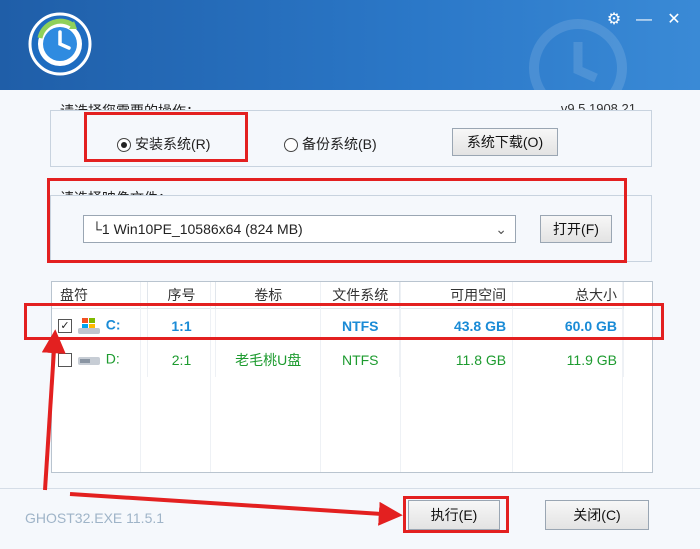  I want to click on drive-letter: D:, so click(112, 358).